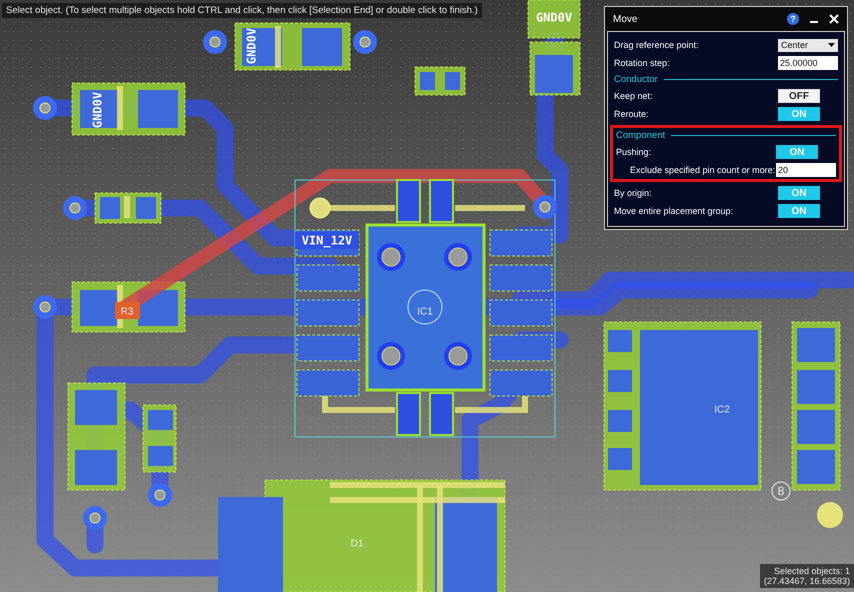 This screenshot has height=592, width=854. What do you see at coordinates (834, 19) in the screenshot?
I see `close-icon` at bounding box center [834, 19].